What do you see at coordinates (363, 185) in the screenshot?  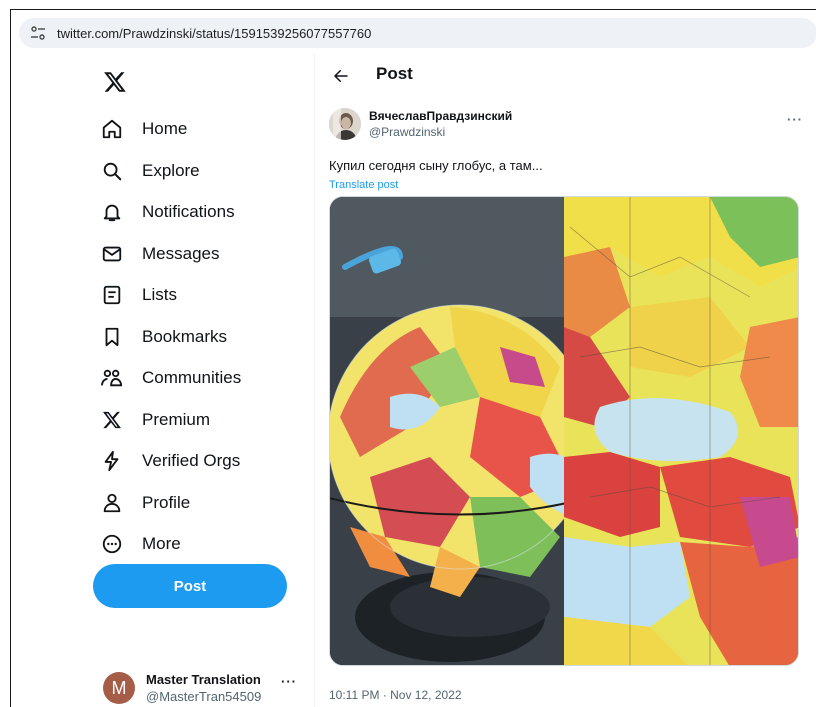 I see `translate-link: Translate post` at bounding box center [363, 185].